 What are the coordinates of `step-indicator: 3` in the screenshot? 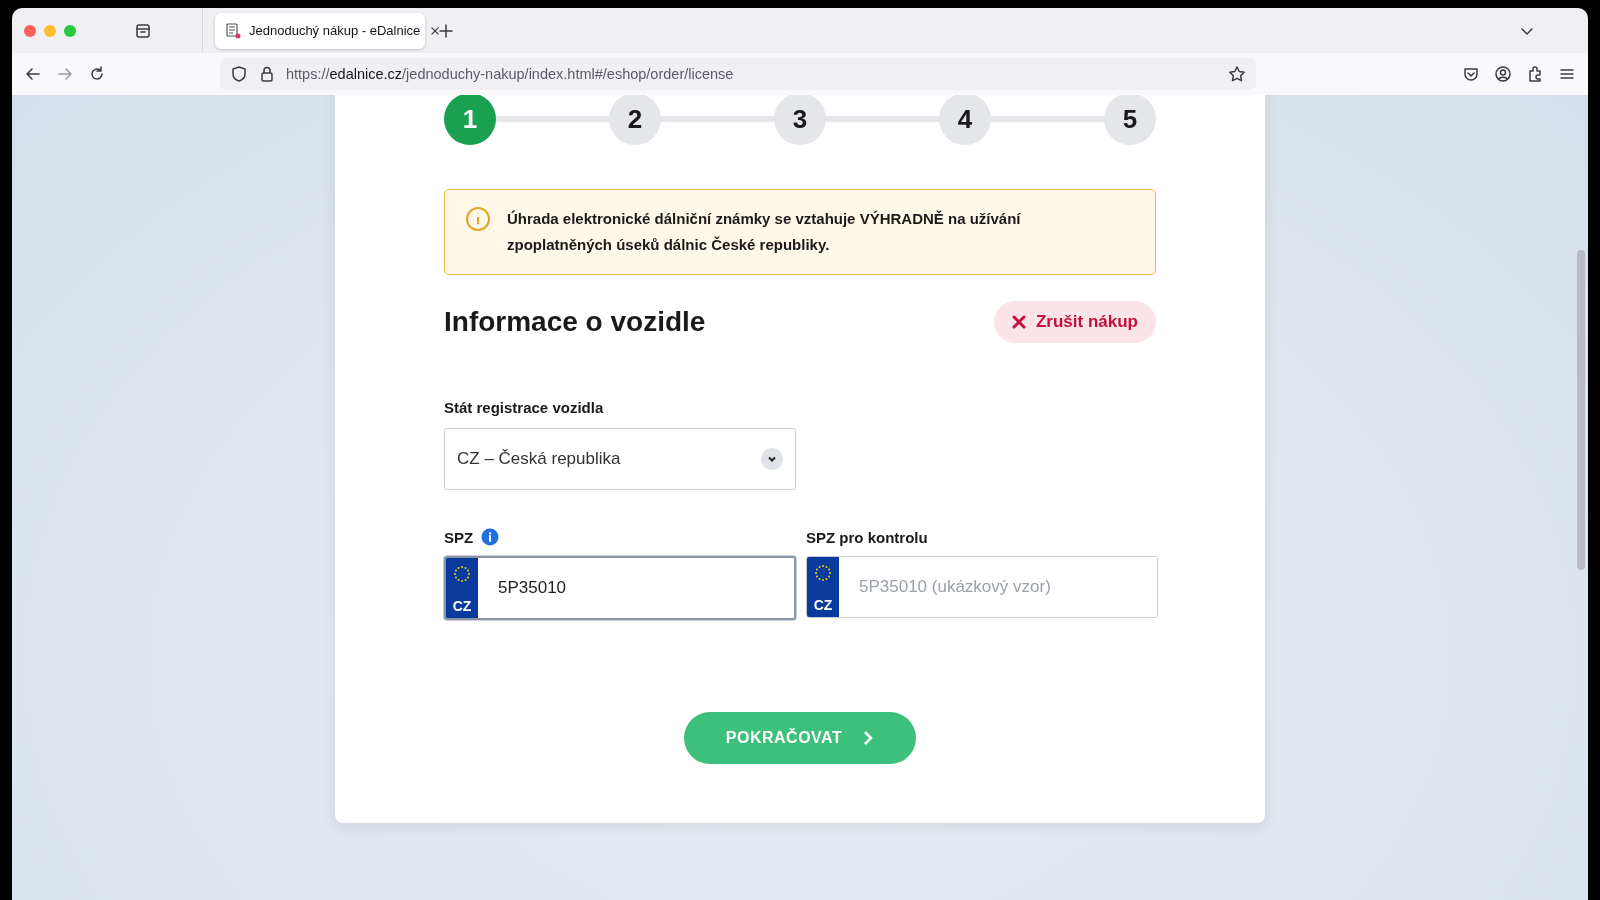 It's located at (800, 120).